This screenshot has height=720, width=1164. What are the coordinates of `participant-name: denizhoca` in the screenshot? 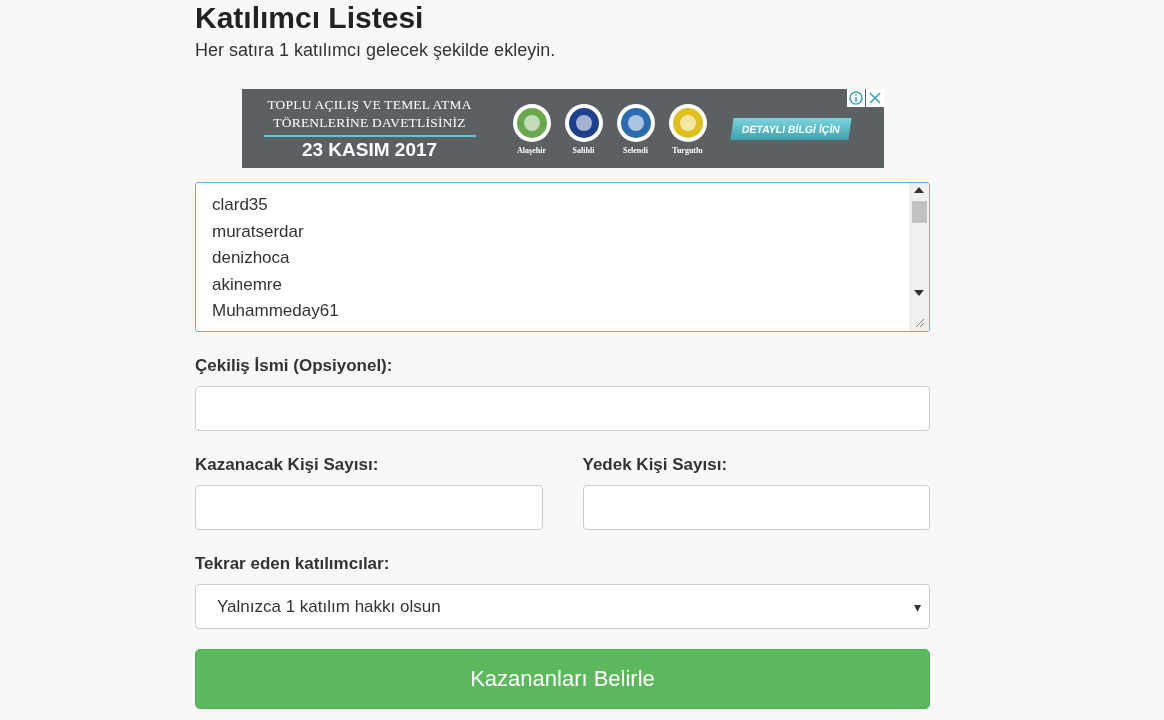 It's located at (251, 258).